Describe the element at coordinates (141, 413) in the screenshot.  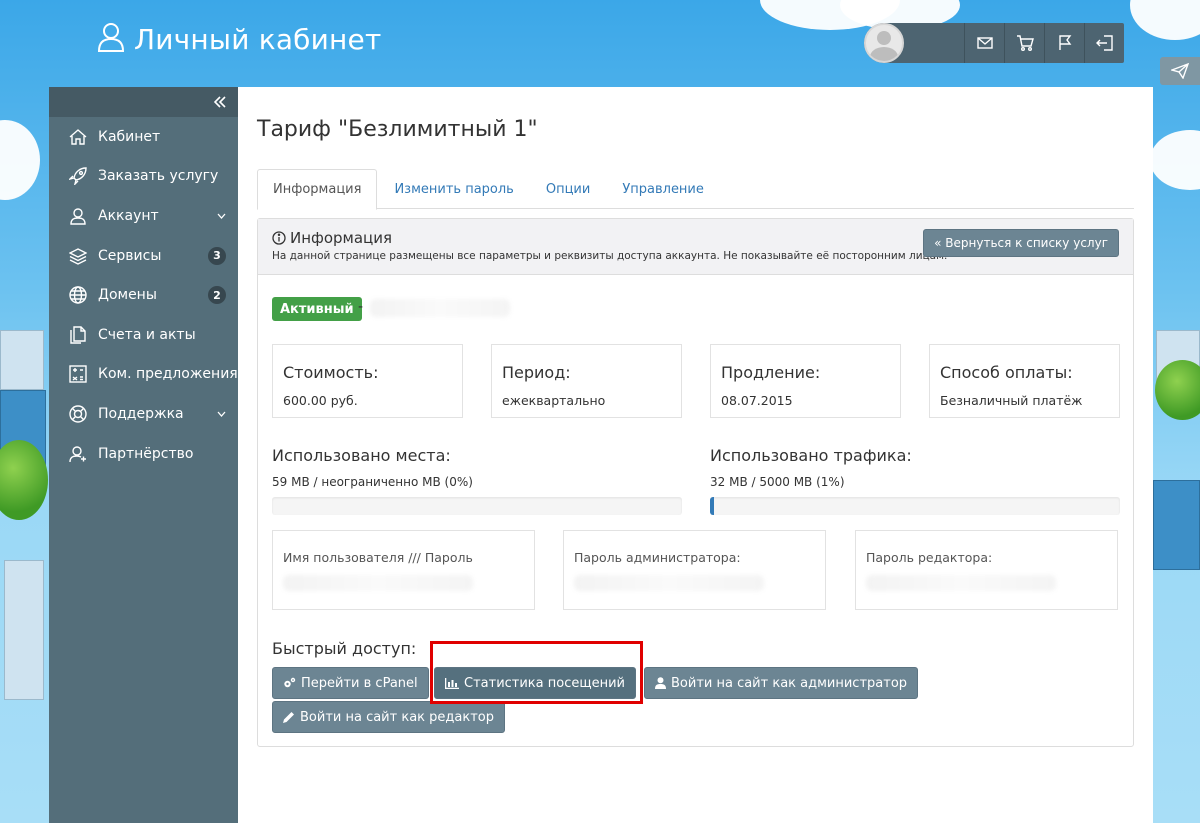
I see `sidebar-item-label: Поддержка` at that location.